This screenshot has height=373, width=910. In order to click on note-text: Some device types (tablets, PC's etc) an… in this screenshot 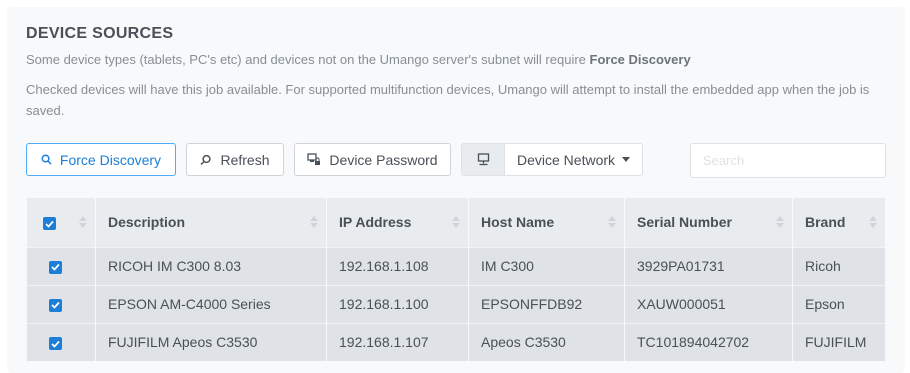, I will do `click(308, 59)`.